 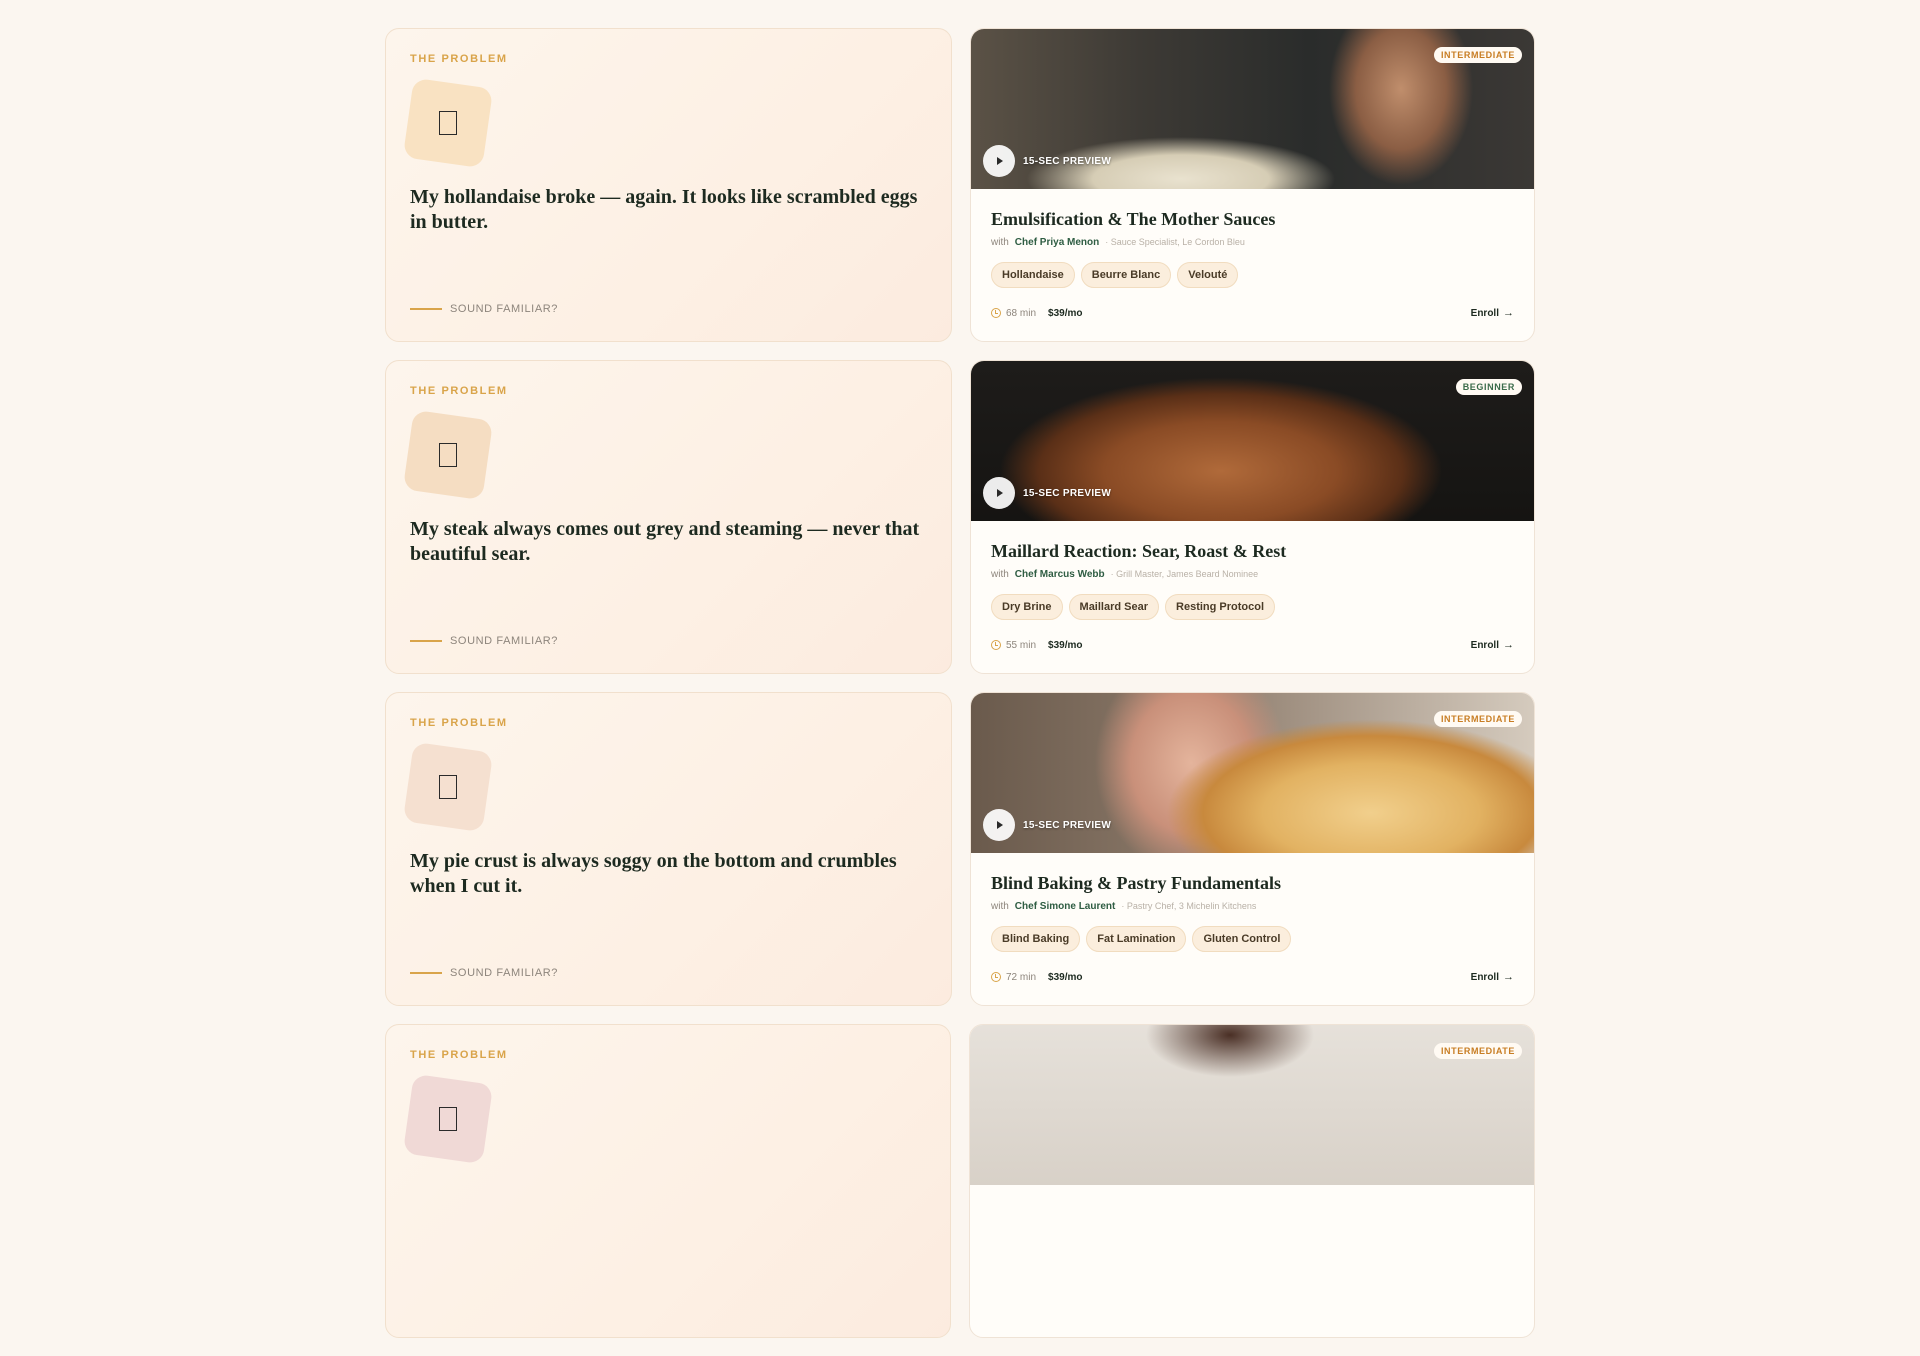 What do you see at coordinates (1184, 574) in the screenshot?
I see `chef-role: · Grill Master, James Beard Nominee` at bounding box center [1184, 574].